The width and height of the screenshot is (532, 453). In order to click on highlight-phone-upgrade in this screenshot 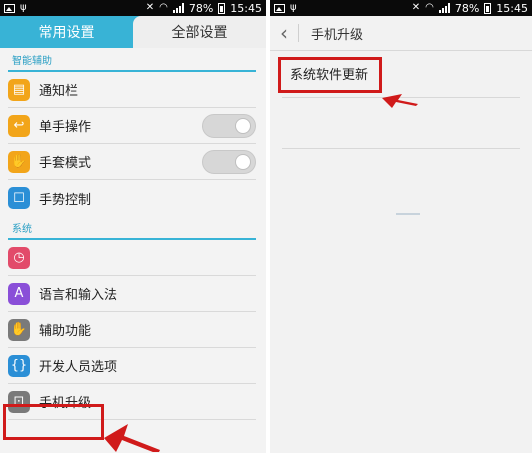, I will do `click(53, 422)`.